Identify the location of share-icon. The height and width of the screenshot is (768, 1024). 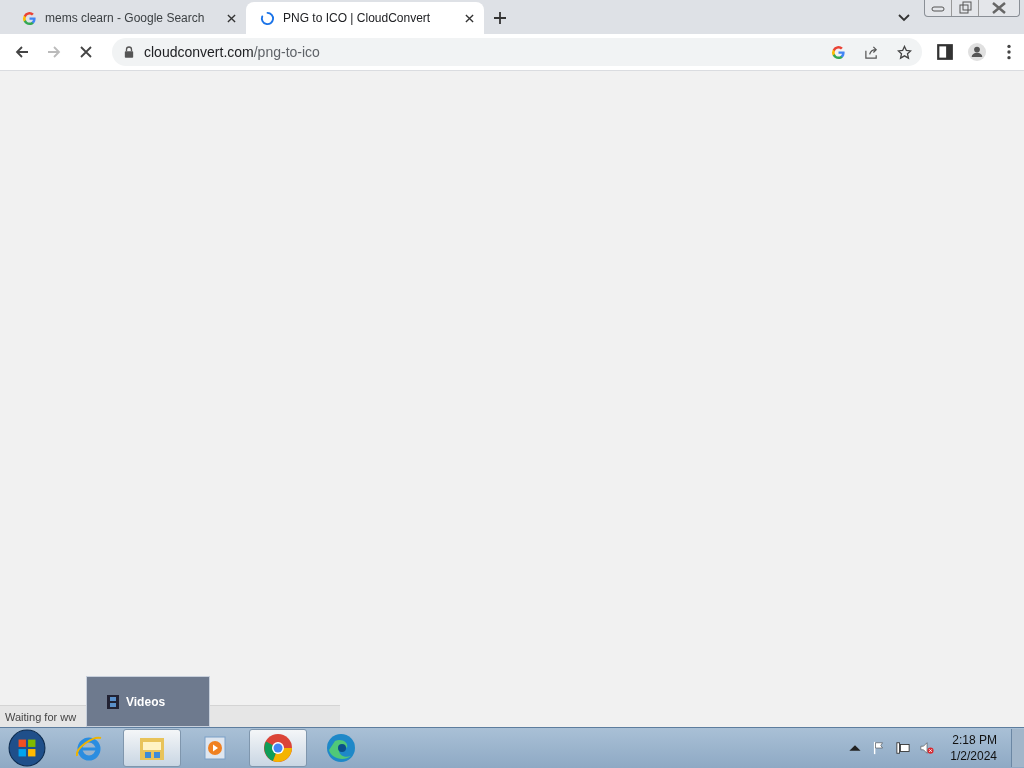
(871, 52).